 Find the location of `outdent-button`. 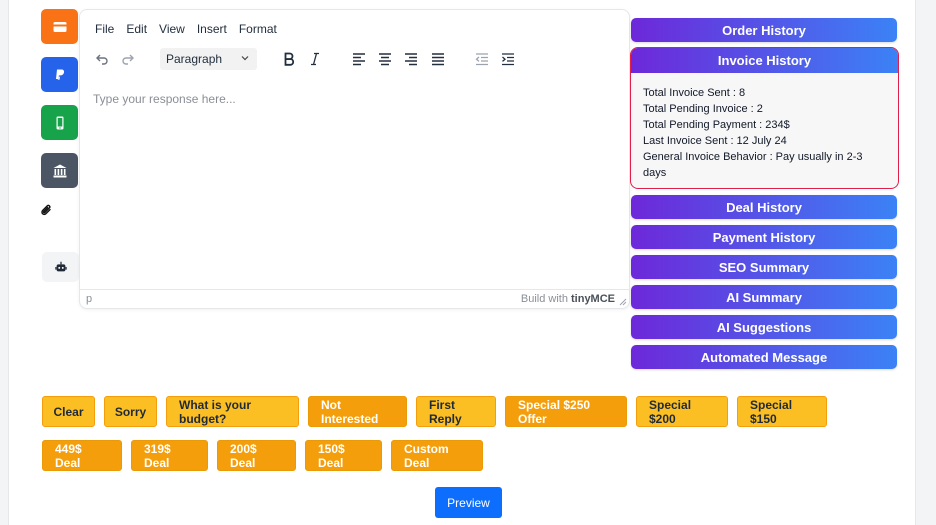

outdent-button is located at coordinates (482, 59).